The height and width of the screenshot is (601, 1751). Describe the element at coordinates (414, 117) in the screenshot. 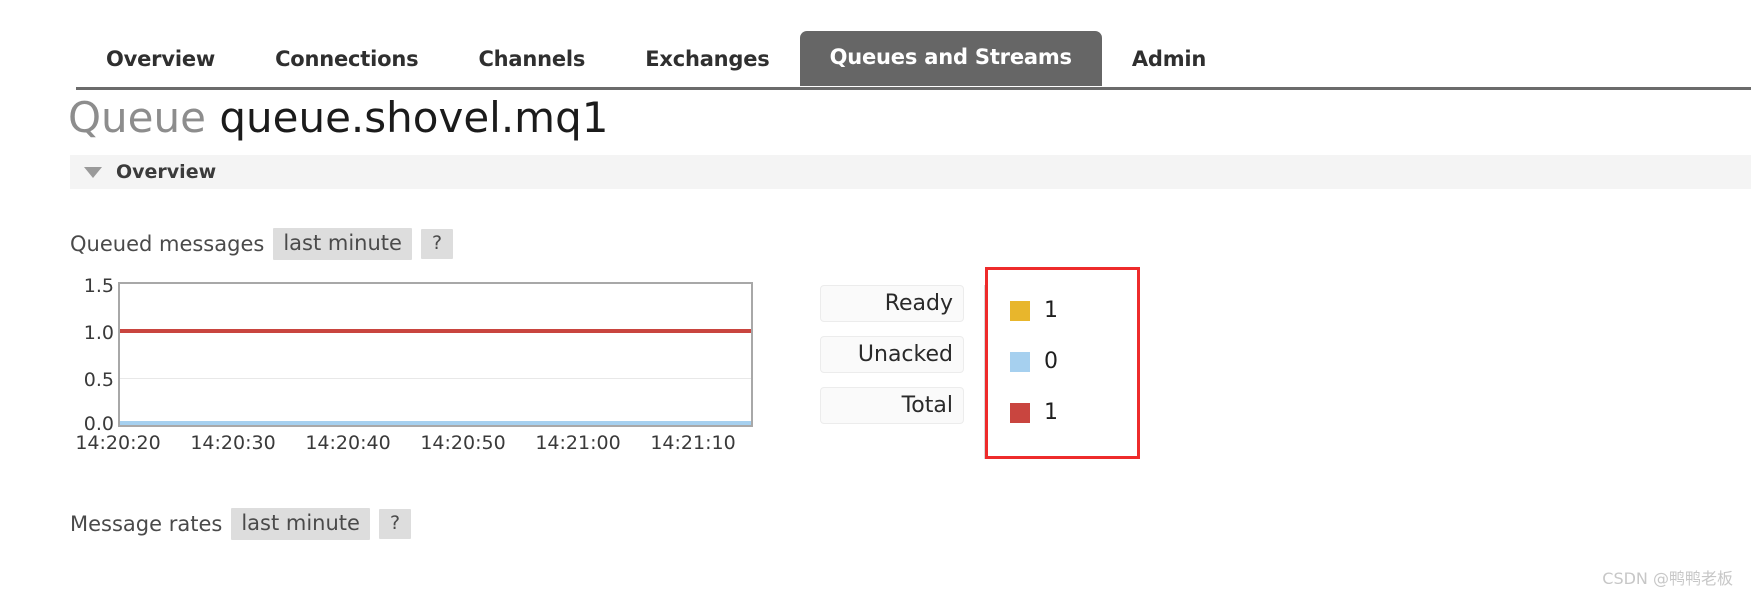

I see `page-title-queue-name: queue.shovel.mq1` at that location.